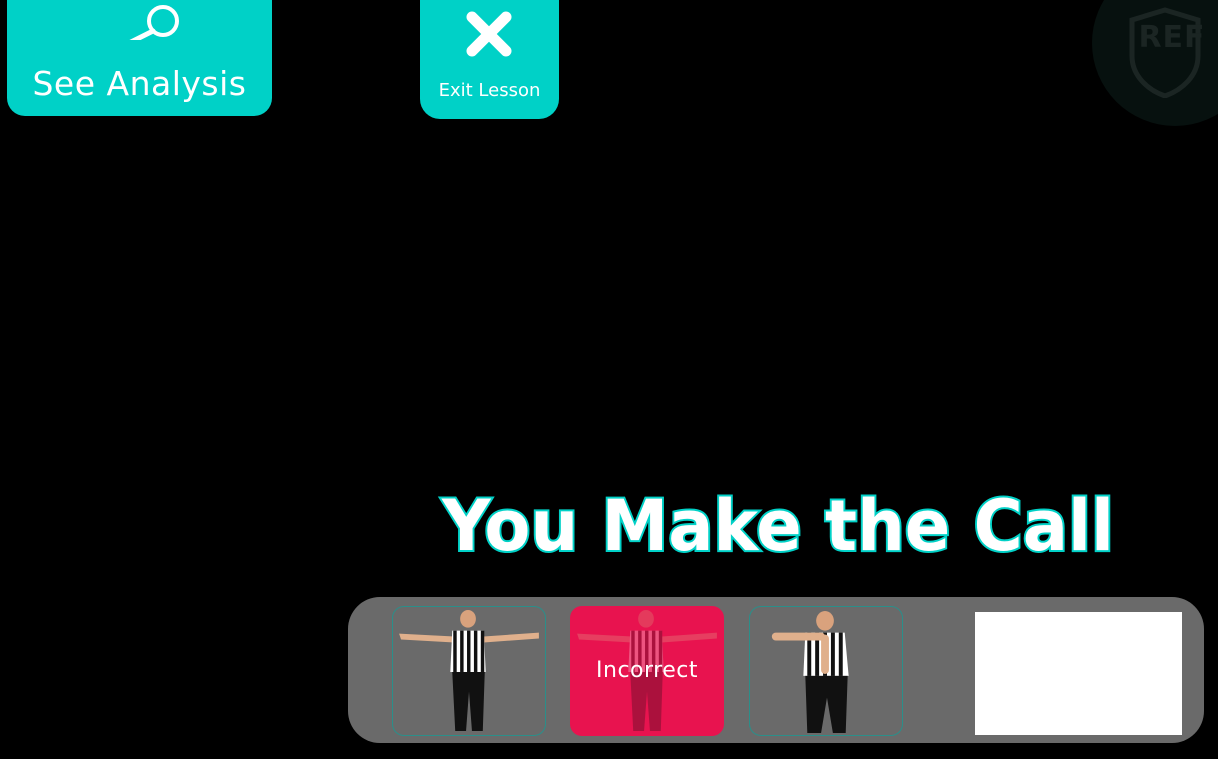  What do you see at coordinates (810, 672) in the screenshot?
I see `referee-timeout-image` at bounding box center [810, 672].